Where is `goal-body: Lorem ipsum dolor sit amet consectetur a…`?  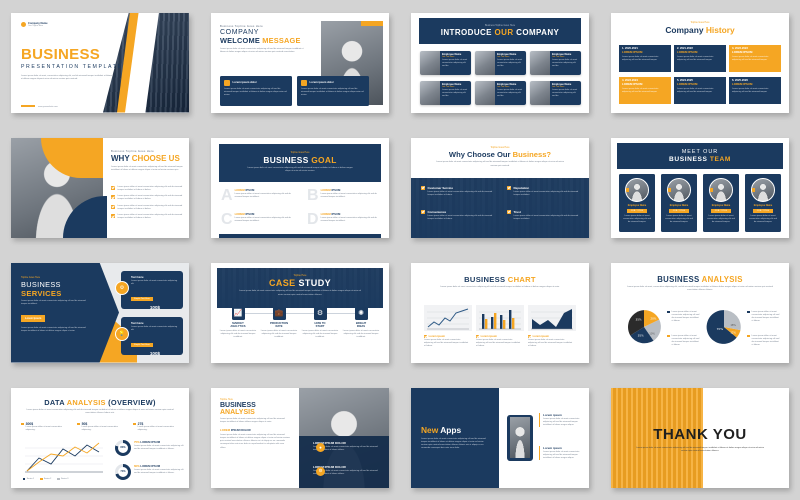
goal-body: Lorem ipsum dolor sit amet consectetur a… is located at coordinates (262, 195).